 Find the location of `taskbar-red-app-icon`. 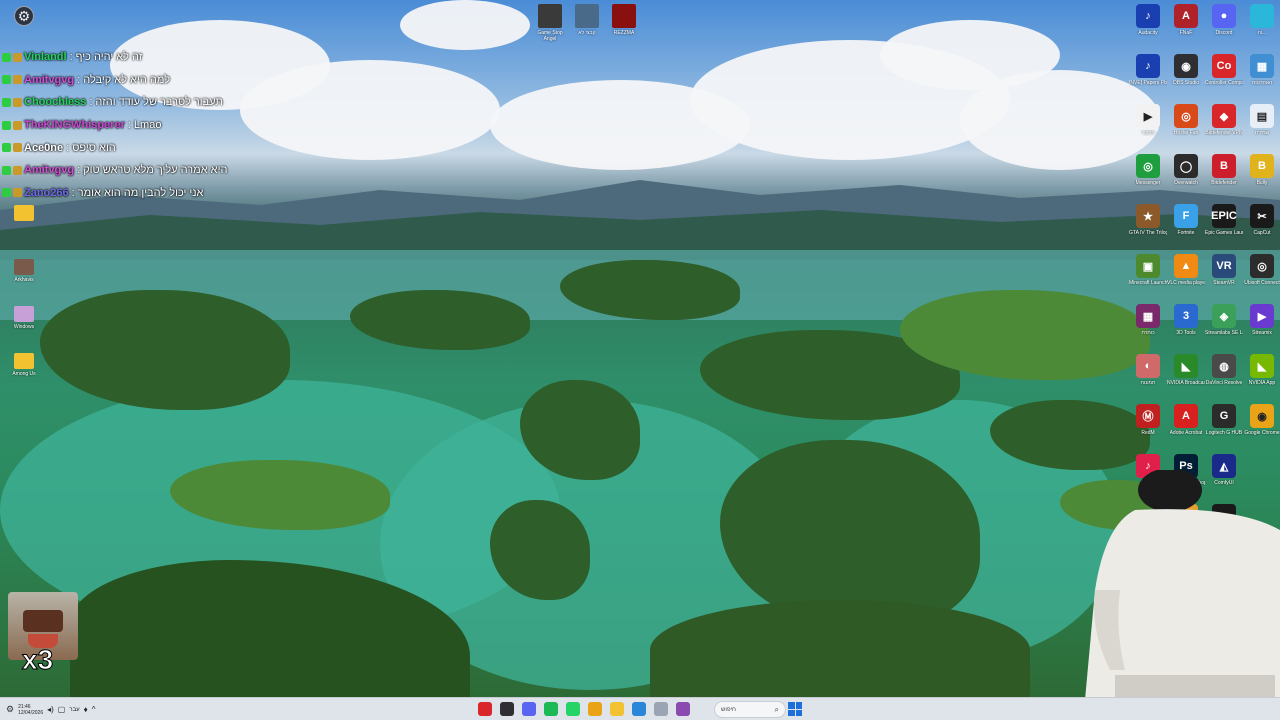

taskbar-red-app-icon is located at coordinates (485, 709).